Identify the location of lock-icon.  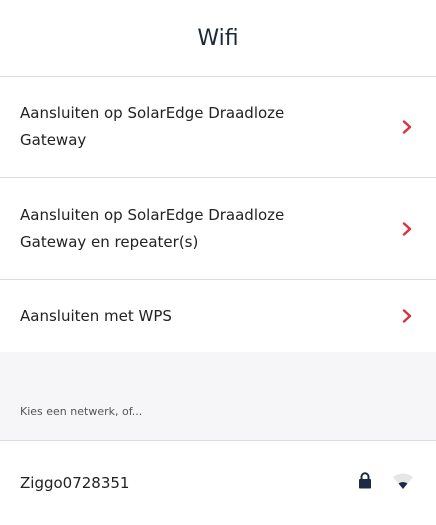
(365, 483).